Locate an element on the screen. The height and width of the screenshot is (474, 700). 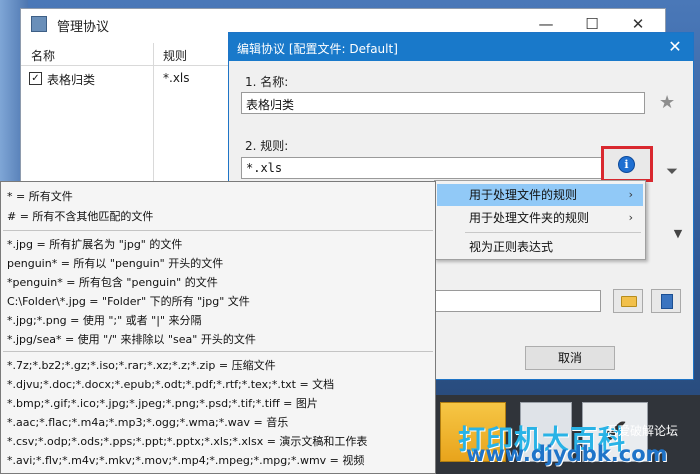
menu-item-label: 用于处理文件夹的规则 is located at coordinates (529, 218).